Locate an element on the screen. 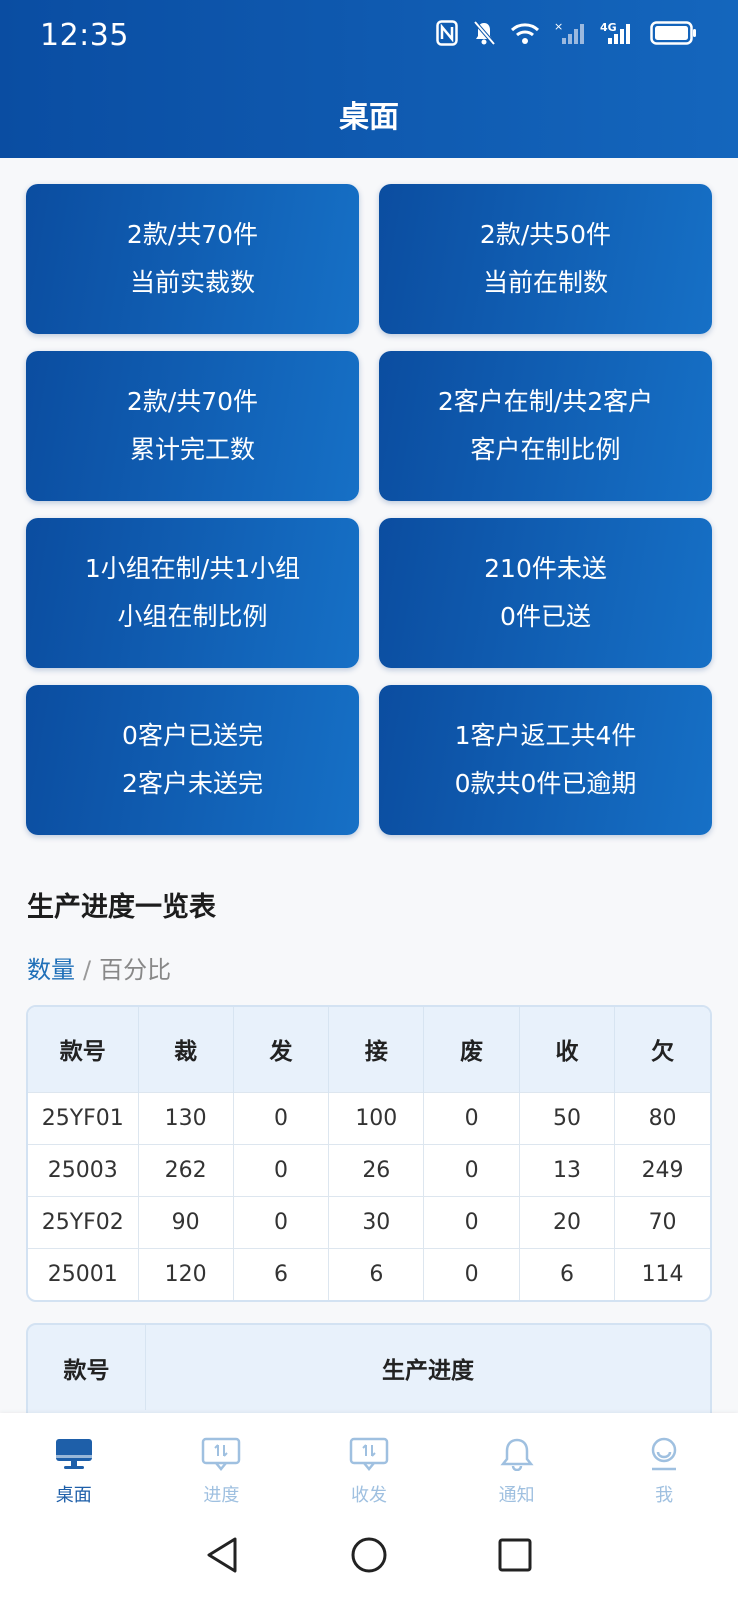  progress-icon is located at coordinates (221, 1456).